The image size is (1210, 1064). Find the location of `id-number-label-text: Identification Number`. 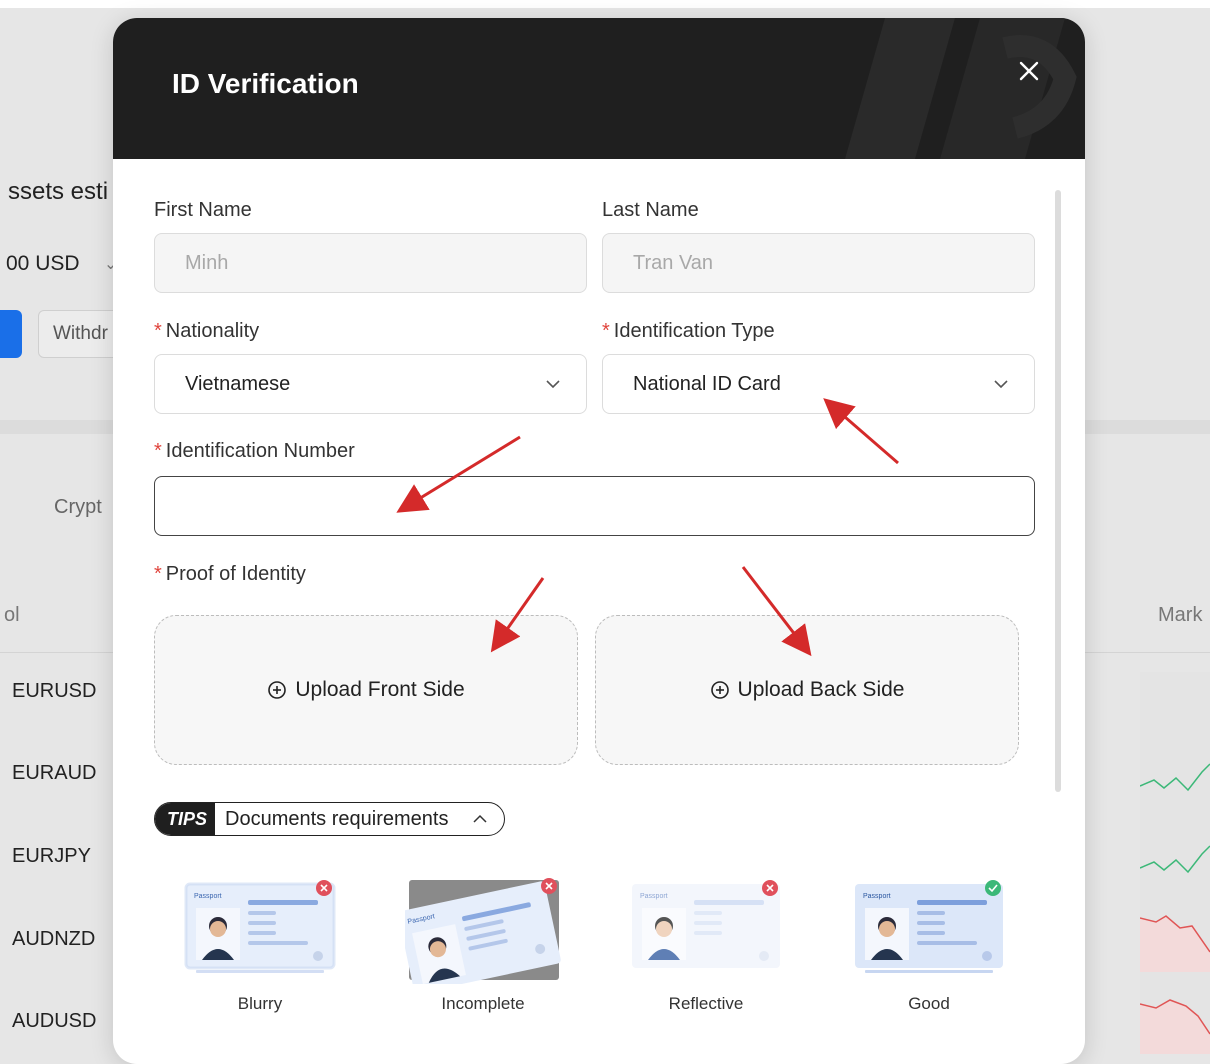

id-number-label-text: Identification Number is located at coordinates (260, 451).